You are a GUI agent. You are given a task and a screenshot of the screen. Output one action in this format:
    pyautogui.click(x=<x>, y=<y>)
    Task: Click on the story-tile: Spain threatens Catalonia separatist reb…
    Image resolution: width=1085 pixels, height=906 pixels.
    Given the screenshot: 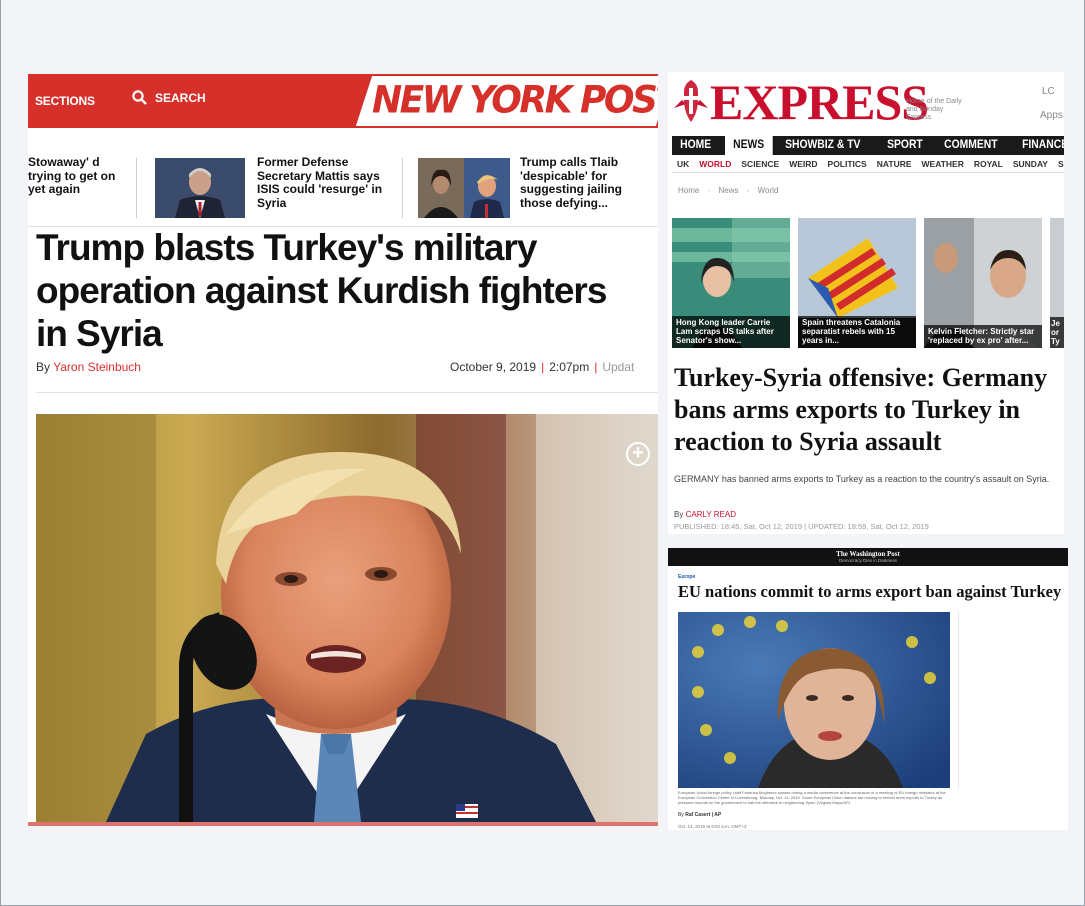 What is the action you would take?
    pyautogui.click(x=857, y=283)
    